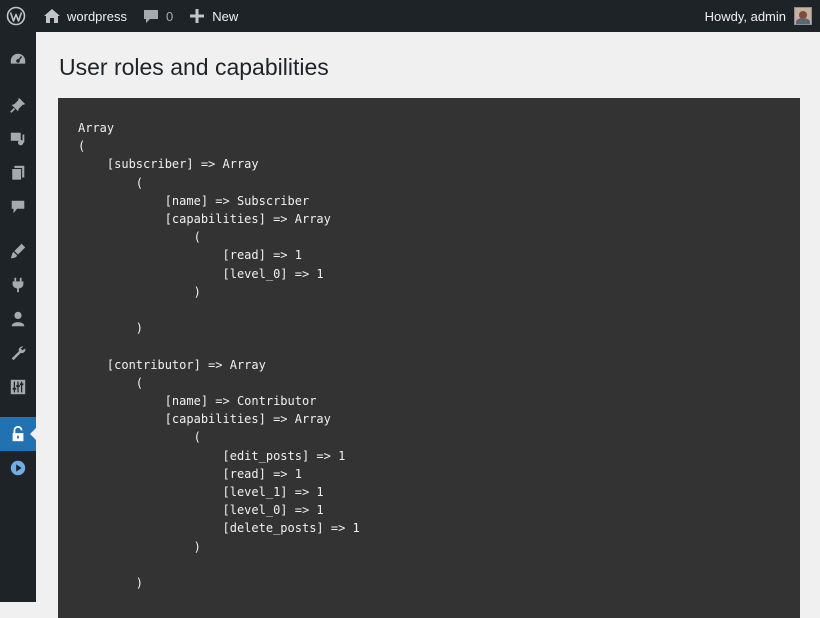  I want to click on plugins-icon, so click(18, 285).